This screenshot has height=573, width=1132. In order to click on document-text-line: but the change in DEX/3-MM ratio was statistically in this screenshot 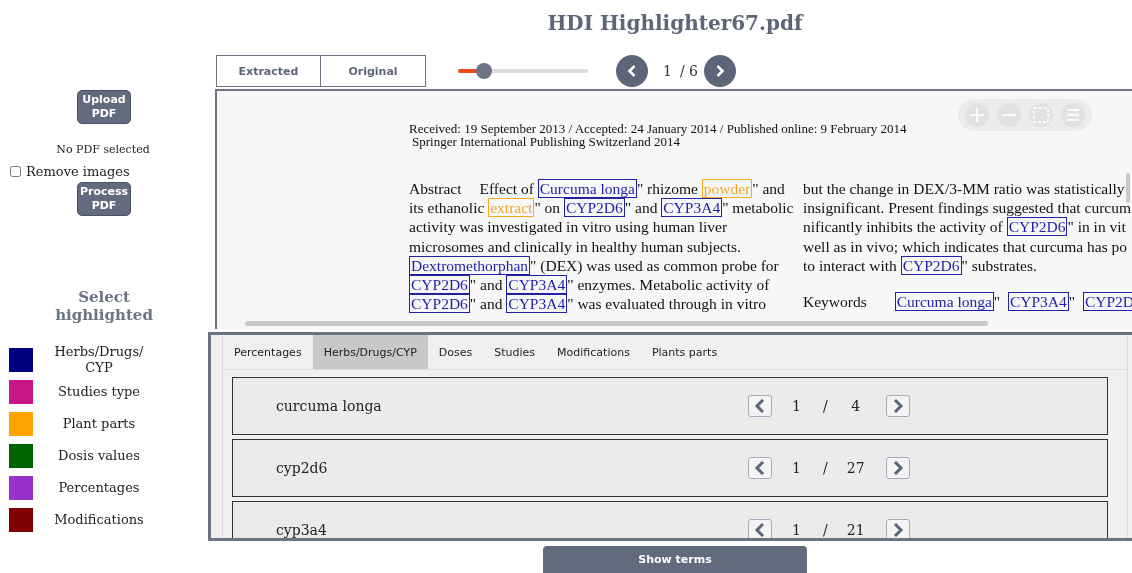, I will do `click(964, 189)`.